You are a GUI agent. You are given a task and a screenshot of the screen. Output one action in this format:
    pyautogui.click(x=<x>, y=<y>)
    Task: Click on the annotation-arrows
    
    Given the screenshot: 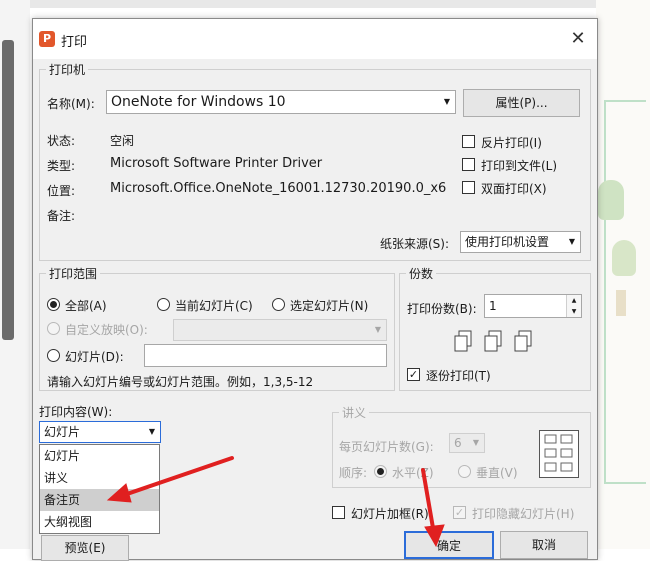 What is the action you would take?
    pyautogui.click(x=275, y=502)
    